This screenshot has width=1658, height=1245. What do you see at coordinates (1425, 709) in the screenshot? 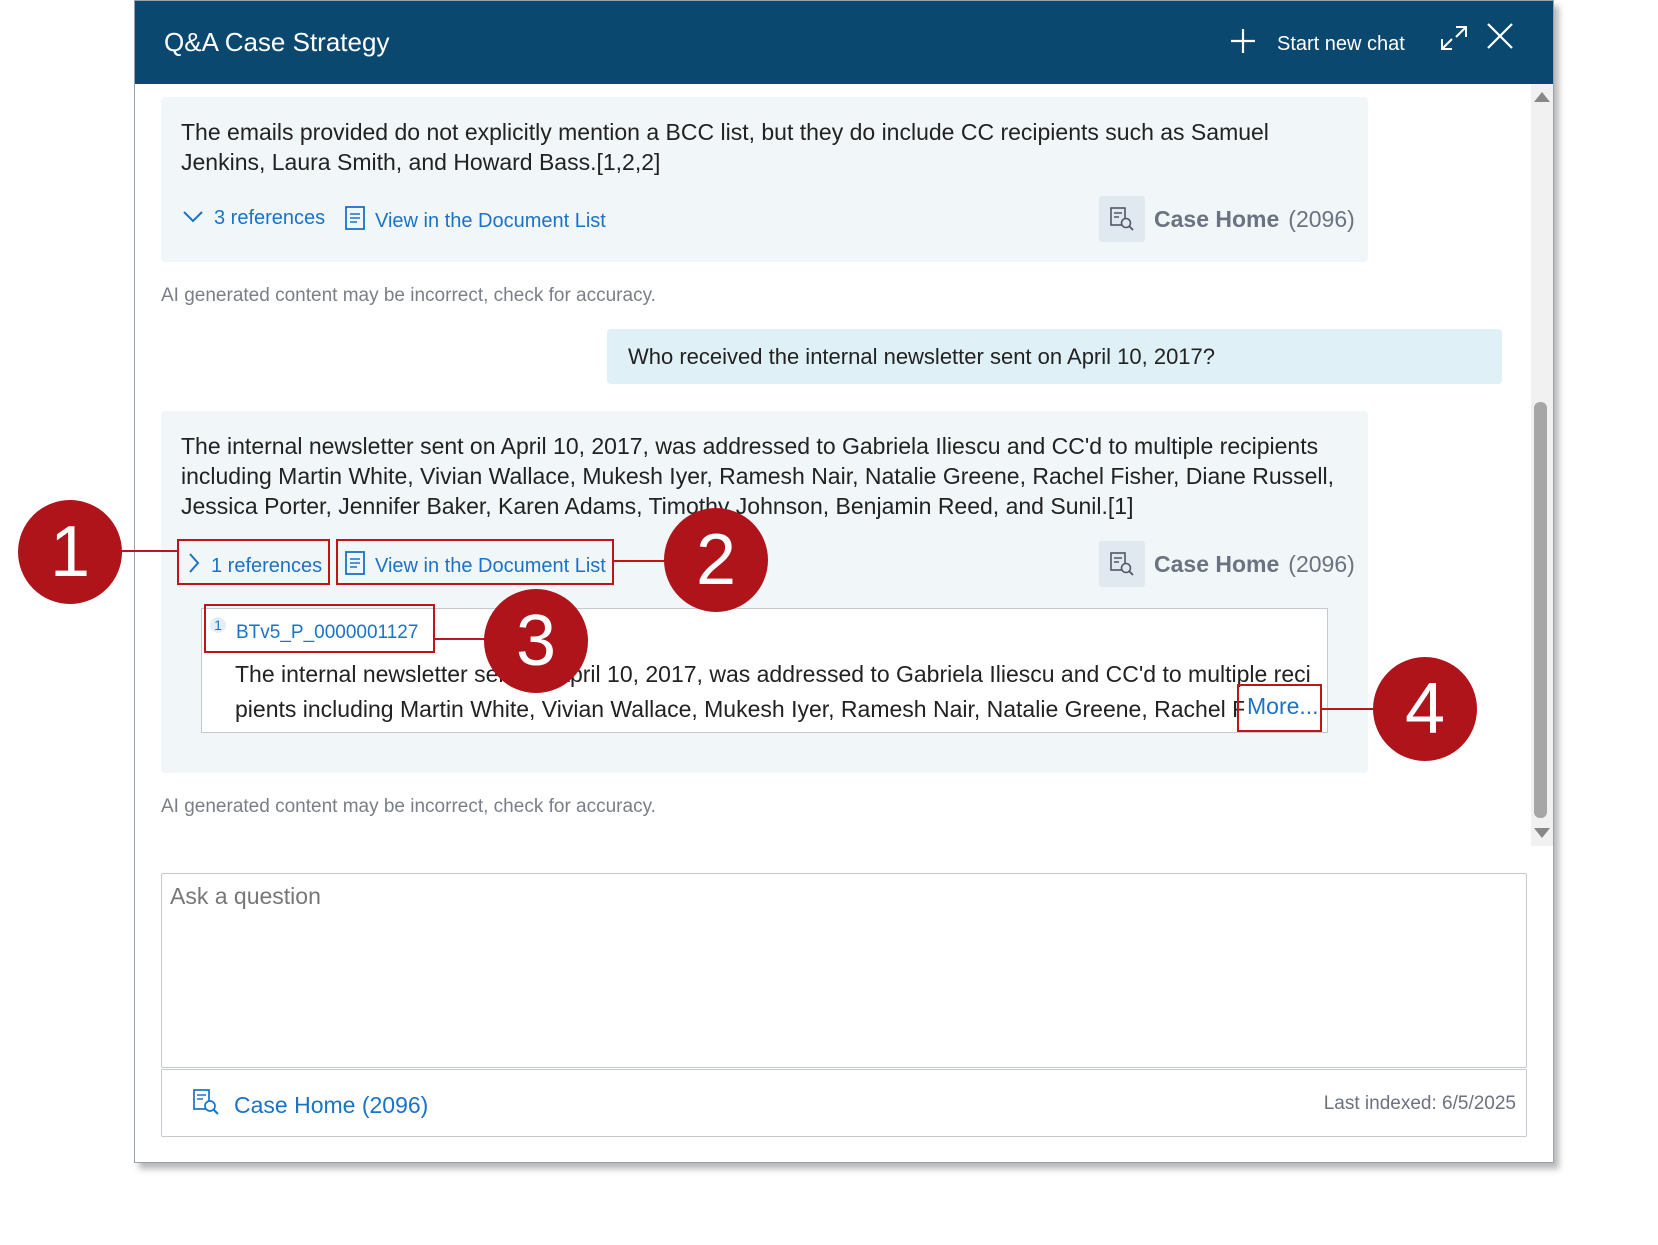
I see `annotation-marker: 4` at bounding box center [1425, 709].